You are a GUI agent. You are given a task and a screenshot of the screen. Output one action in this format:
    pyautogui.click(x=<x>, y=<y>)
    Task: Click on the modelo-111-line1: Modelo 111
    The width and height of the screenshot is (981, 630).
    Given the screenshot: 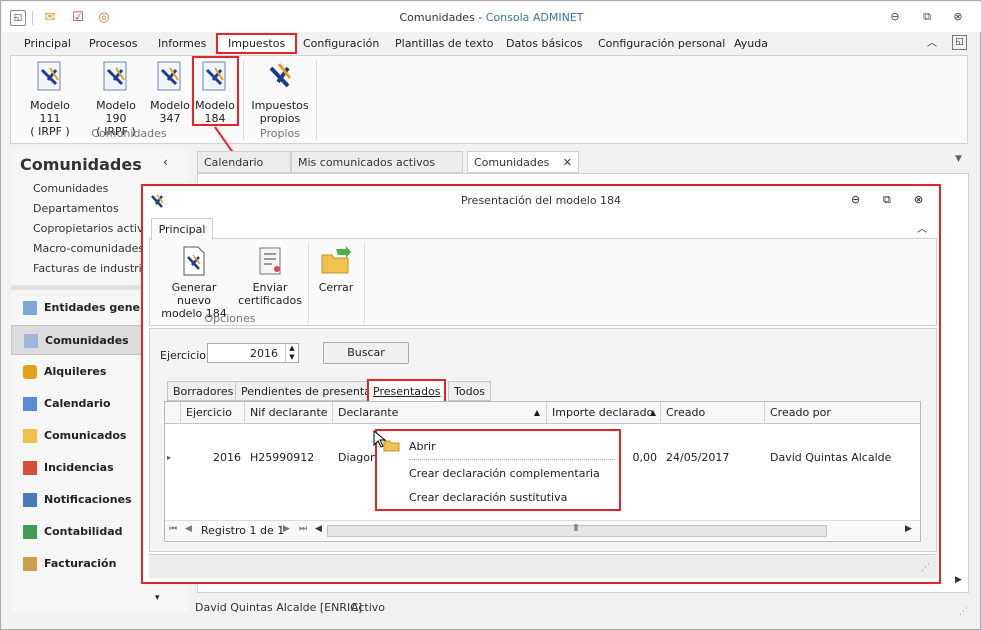 What is the action you would take?
    pyautogui.click(x=50, y=112)
    